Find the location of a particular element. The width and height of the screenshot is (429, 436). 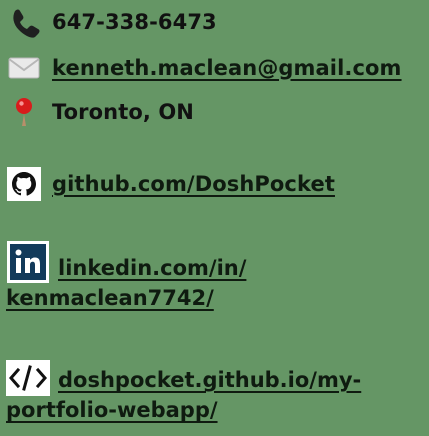

contact-phone-row: 647-338-6473 is located at coordinates (111, 22).